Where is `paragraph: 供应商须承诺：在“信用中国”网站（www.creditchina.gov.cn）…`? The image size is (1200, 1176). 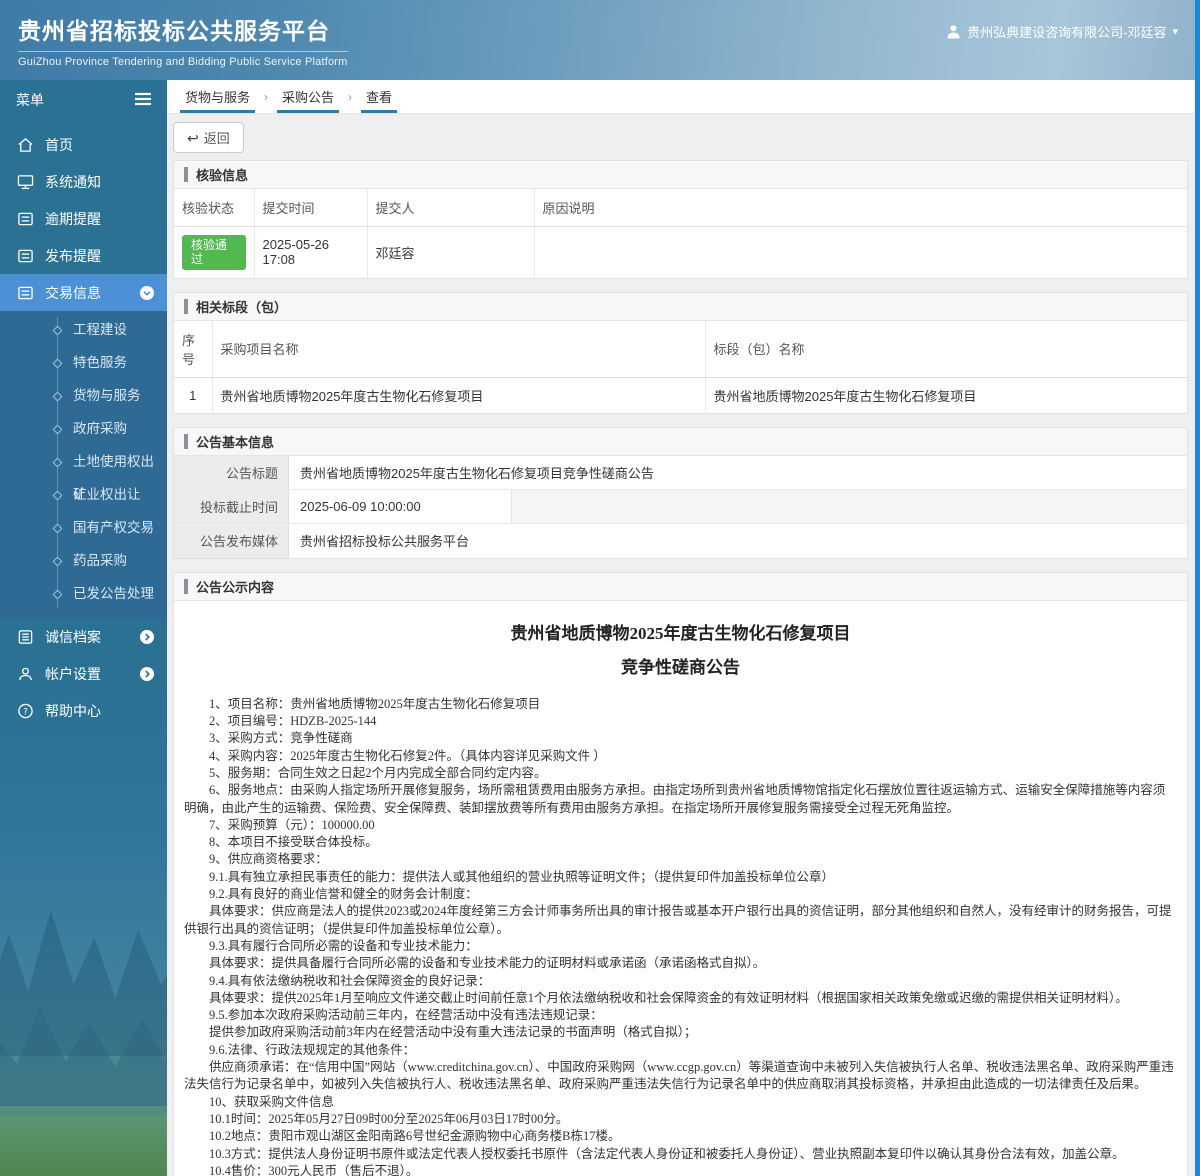
paragraph: 供应商须承诺：在“信用中国”网站（www.creditchina.gov.cn）… is located at coordinates (679, 1076).